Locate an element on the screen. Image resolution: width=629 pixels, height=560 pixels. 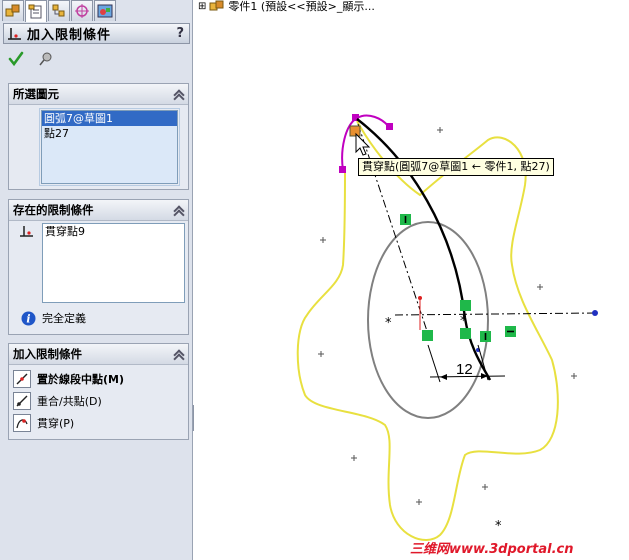
property-manager-icon is located at coordinates (35, 11).